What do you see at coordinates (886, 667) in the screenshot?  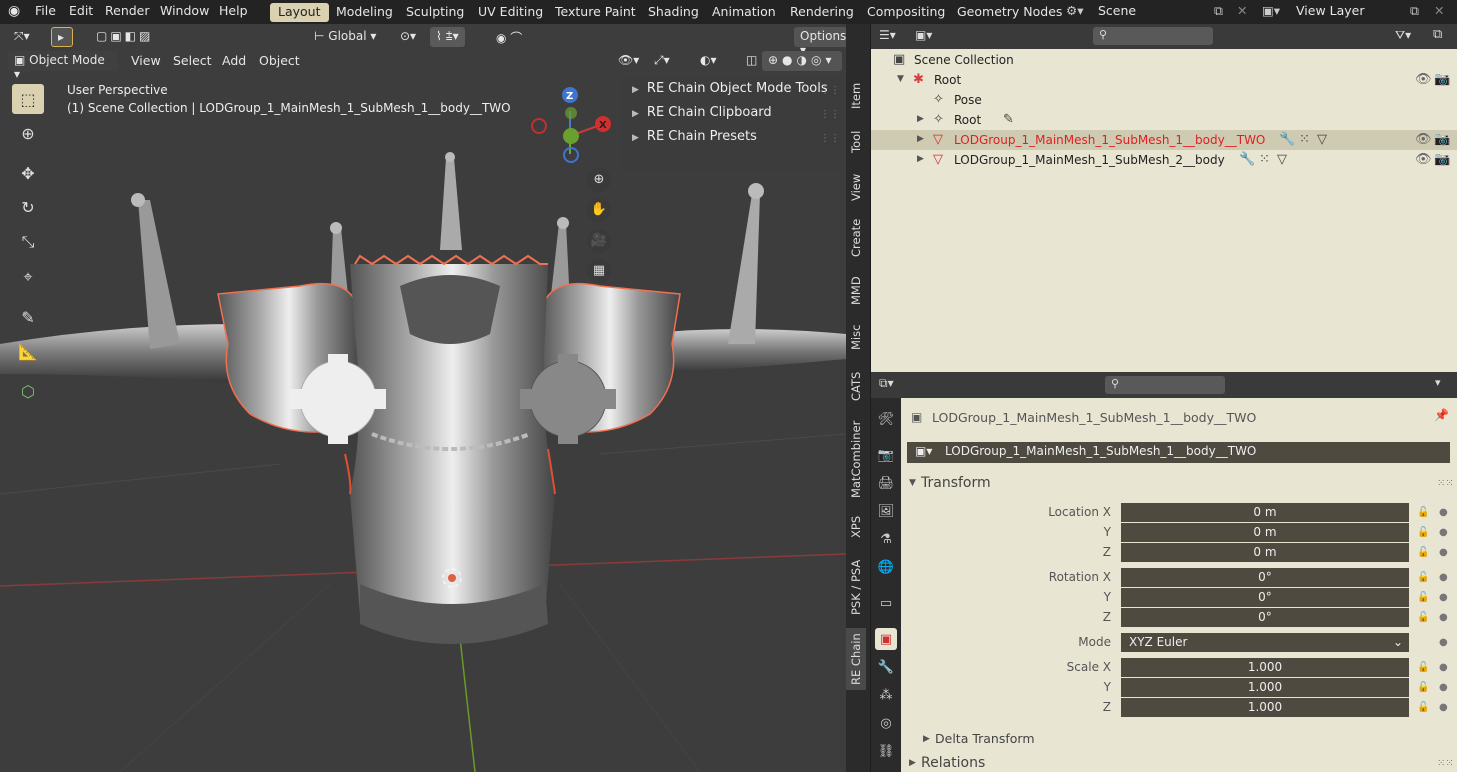 I see `modifiers-wrench-icon: 🔧` at bounding box center [886, 667].